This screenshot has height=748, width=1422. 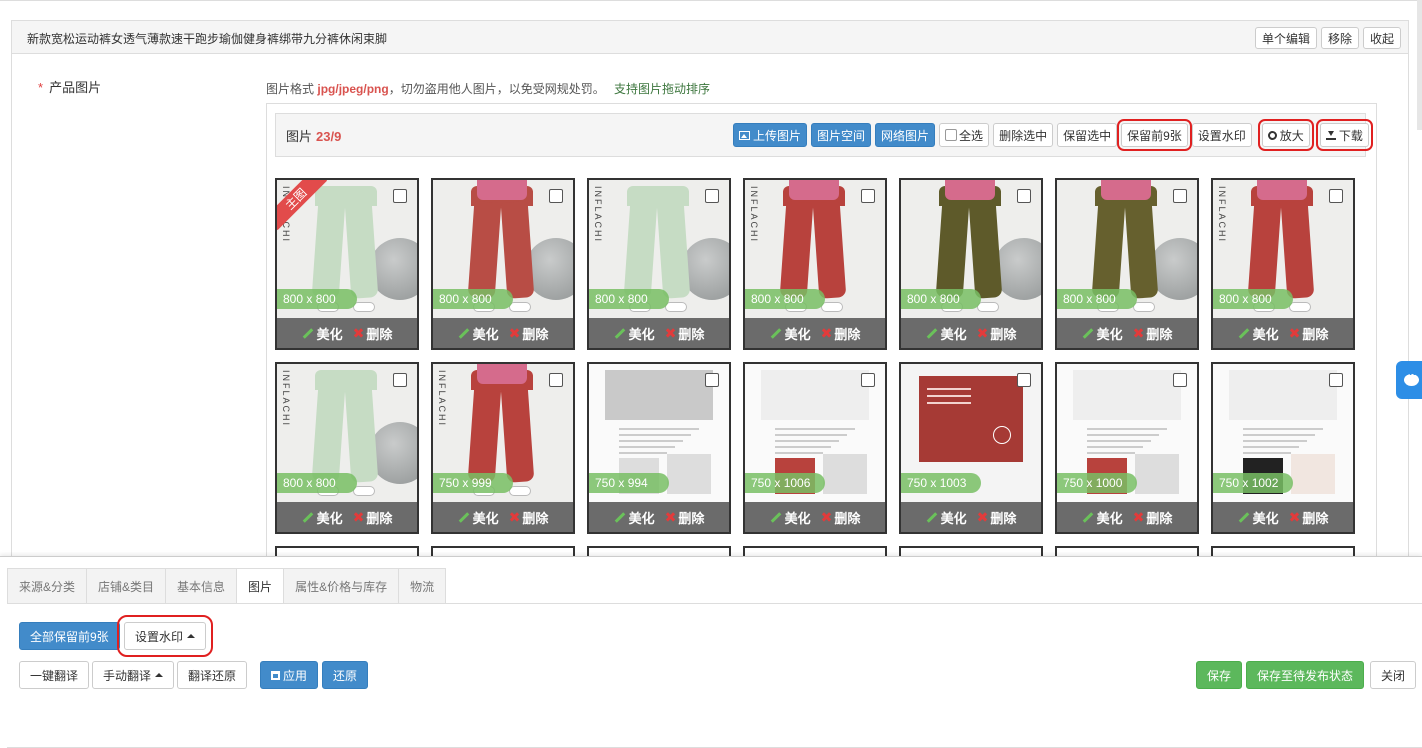 What do you see at coordinates (503, 448) in the screenshot?
I see `product-thumbnail: INFLACHI 750 x 999 美化 ✖ 删除` at bounding box center [503, 448].